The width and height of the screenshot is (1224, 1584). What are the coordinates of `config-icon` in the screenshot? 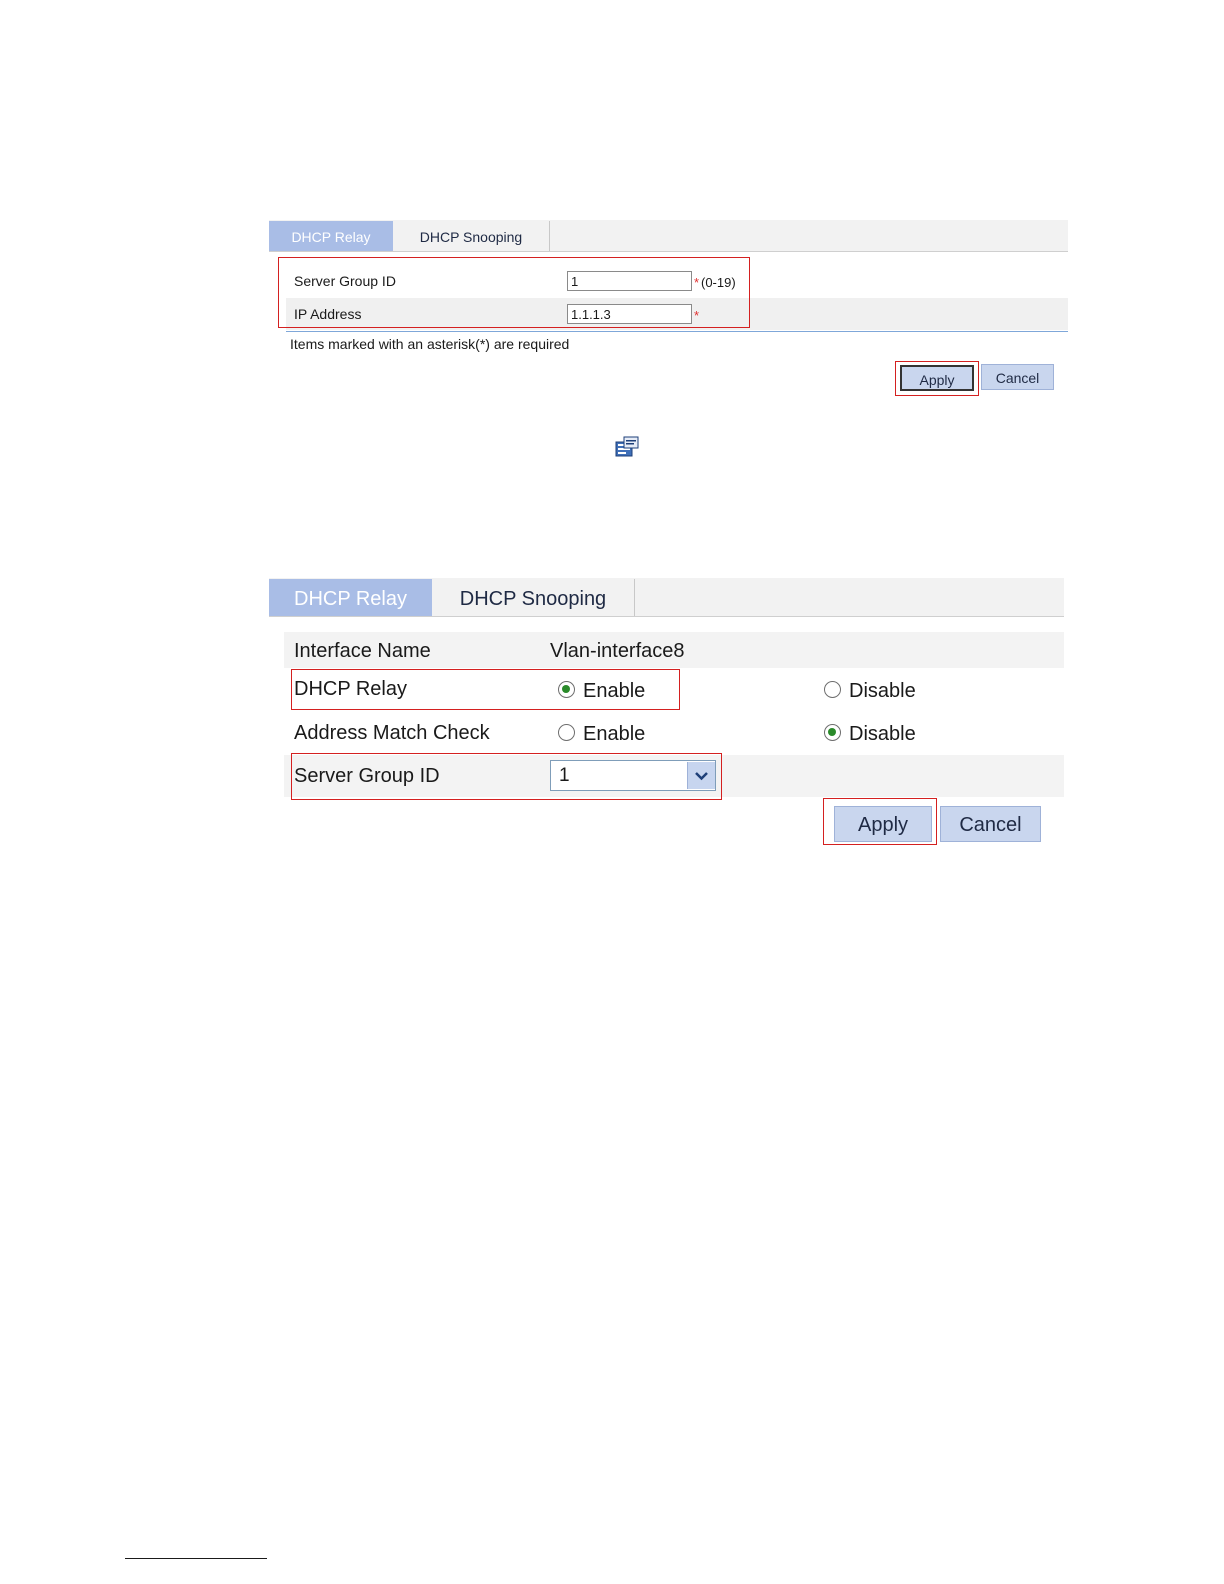 It's located at (628, 447).